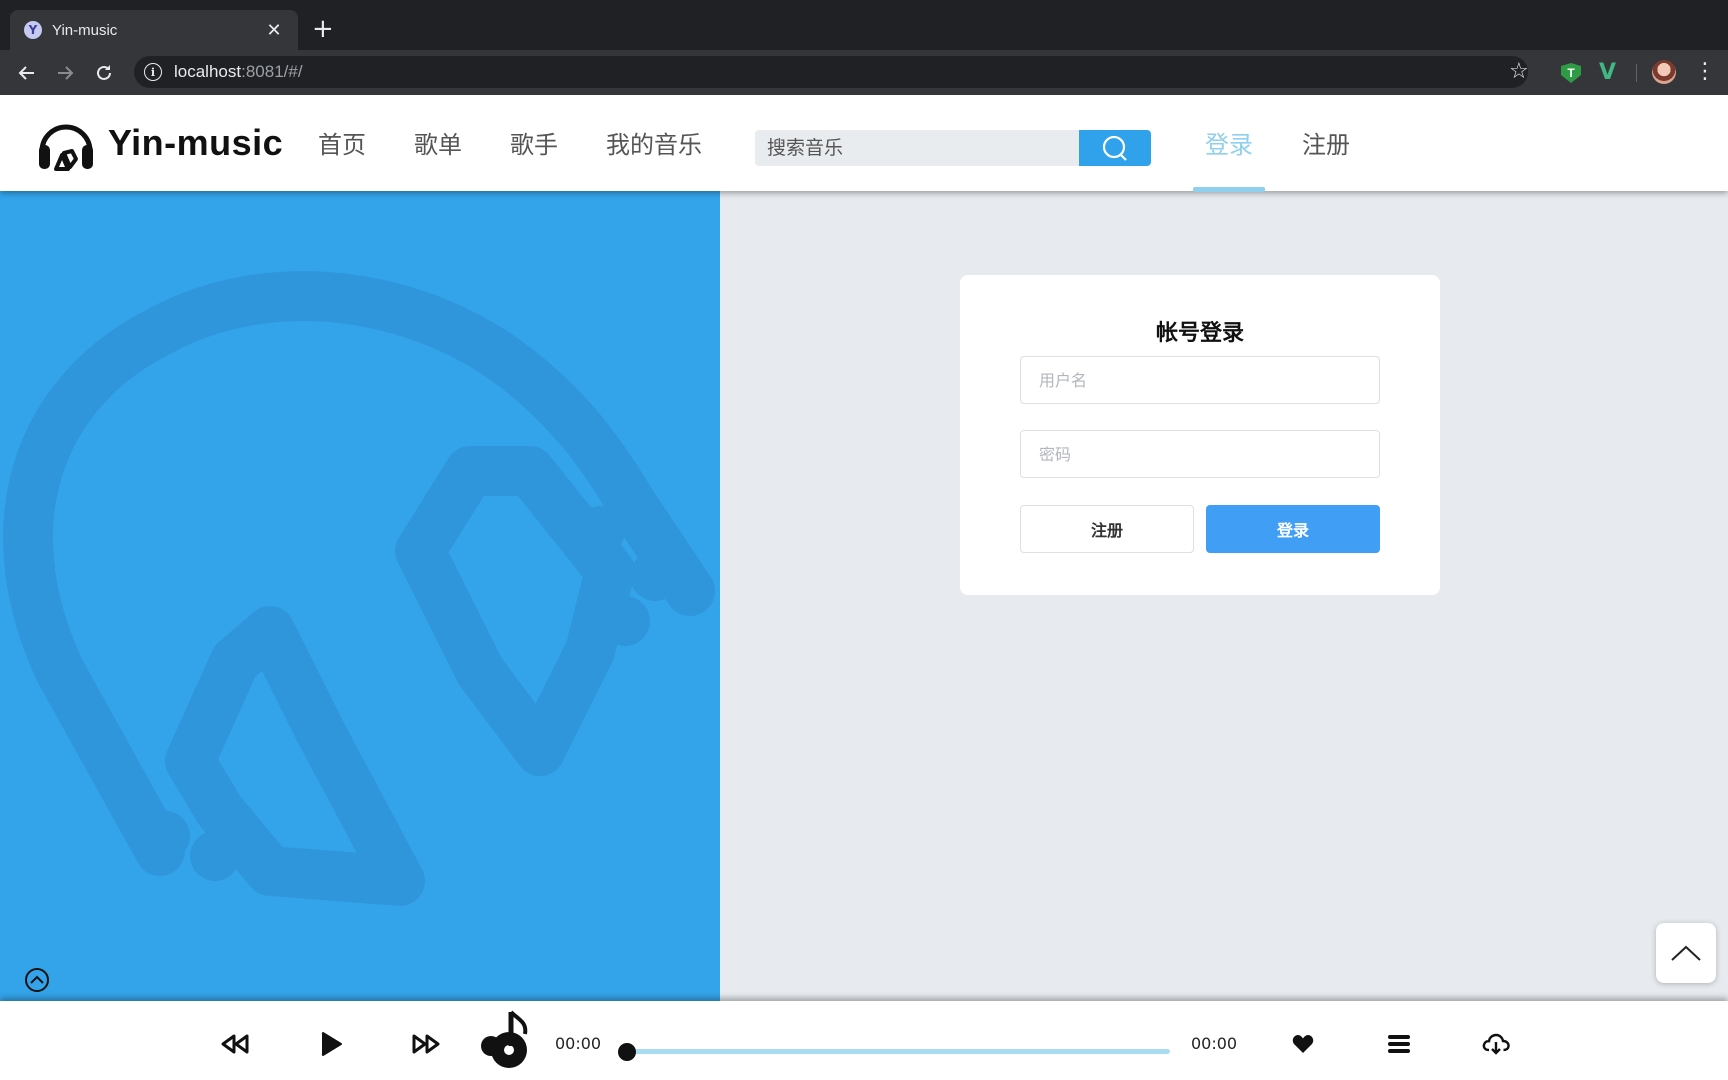 This screenshot has width=1728, height=1080. I want to click on nav-my-music: 我的音乐, so click(654, 142).